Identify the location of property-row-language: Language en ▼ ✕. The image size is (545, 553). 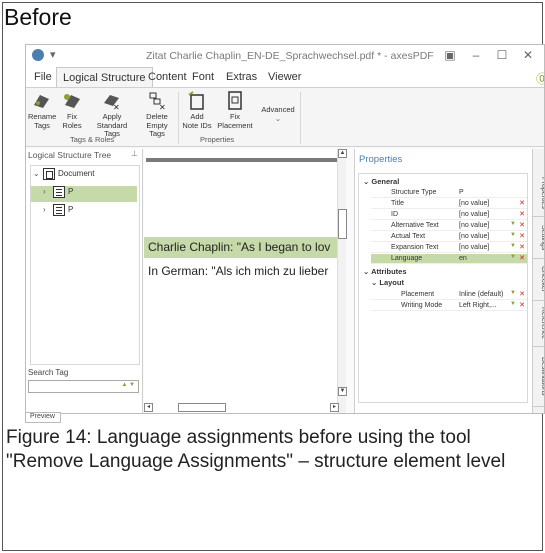
(449, 259).